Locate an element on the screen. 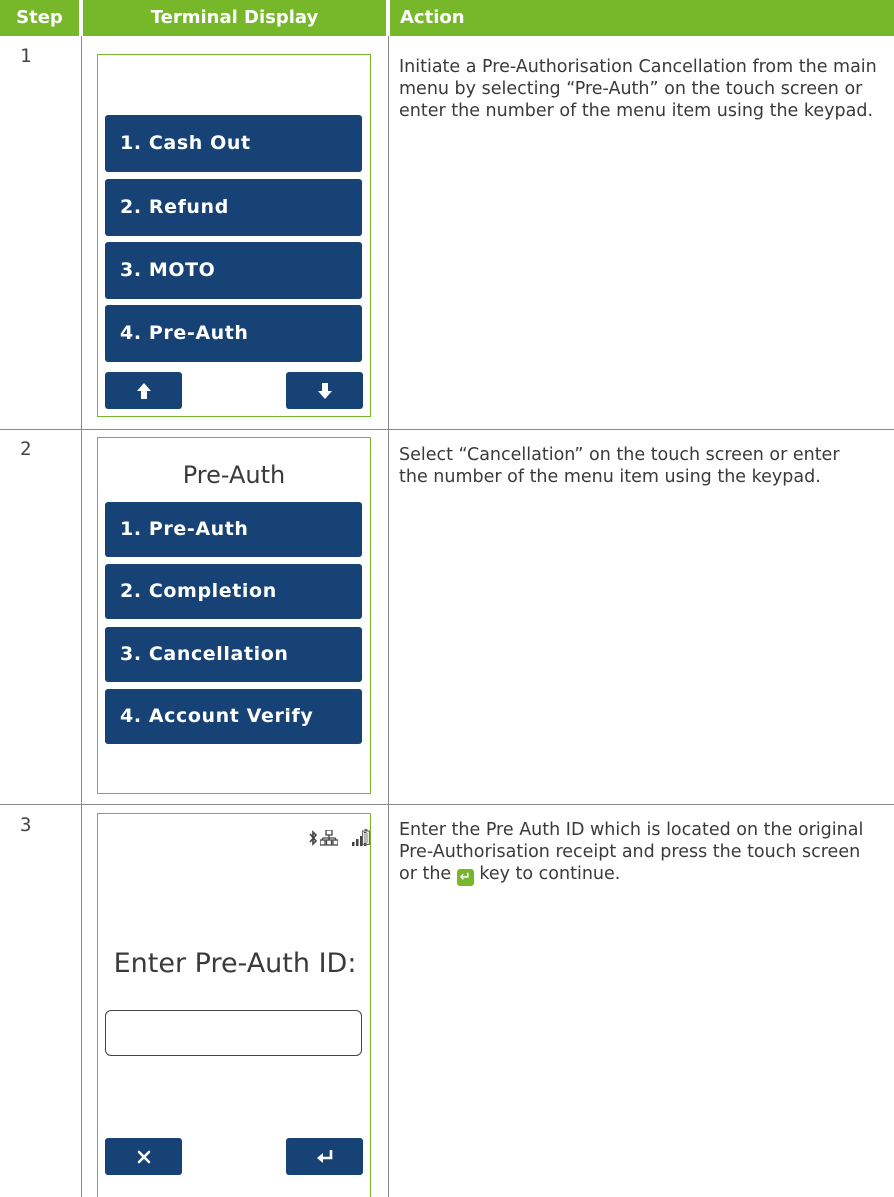  arrow-up-icon is located at coordinates (143, 391).